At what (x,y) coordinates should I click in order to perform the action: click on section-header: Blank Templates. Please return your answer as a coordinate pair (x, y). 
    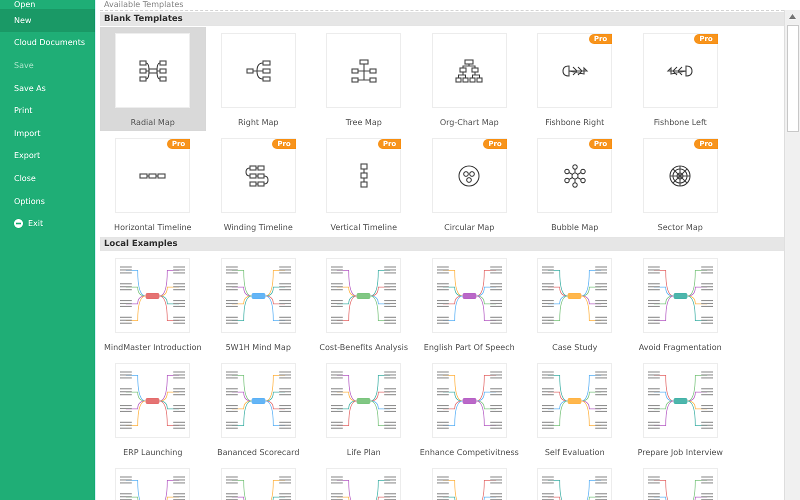
    Looking at the image, I should click on (442, 19).